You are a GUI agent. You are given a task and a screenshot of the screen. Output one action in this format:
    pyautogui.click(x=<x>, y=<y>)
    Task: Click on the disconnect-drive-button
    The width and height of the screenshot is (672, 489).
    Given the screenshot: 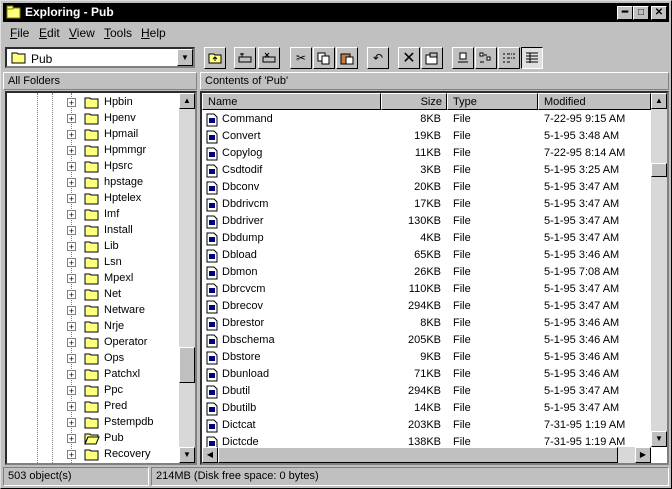 What is the action you would take?
    pyautogui.click(x=269, y=58)
    